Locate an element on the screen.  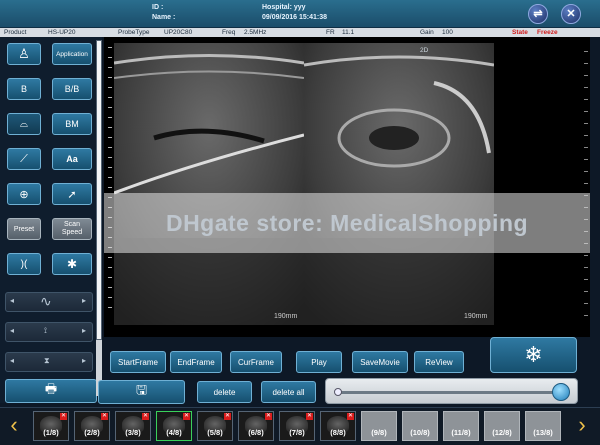
fr-label: FR is located at coordinates (330, 32).